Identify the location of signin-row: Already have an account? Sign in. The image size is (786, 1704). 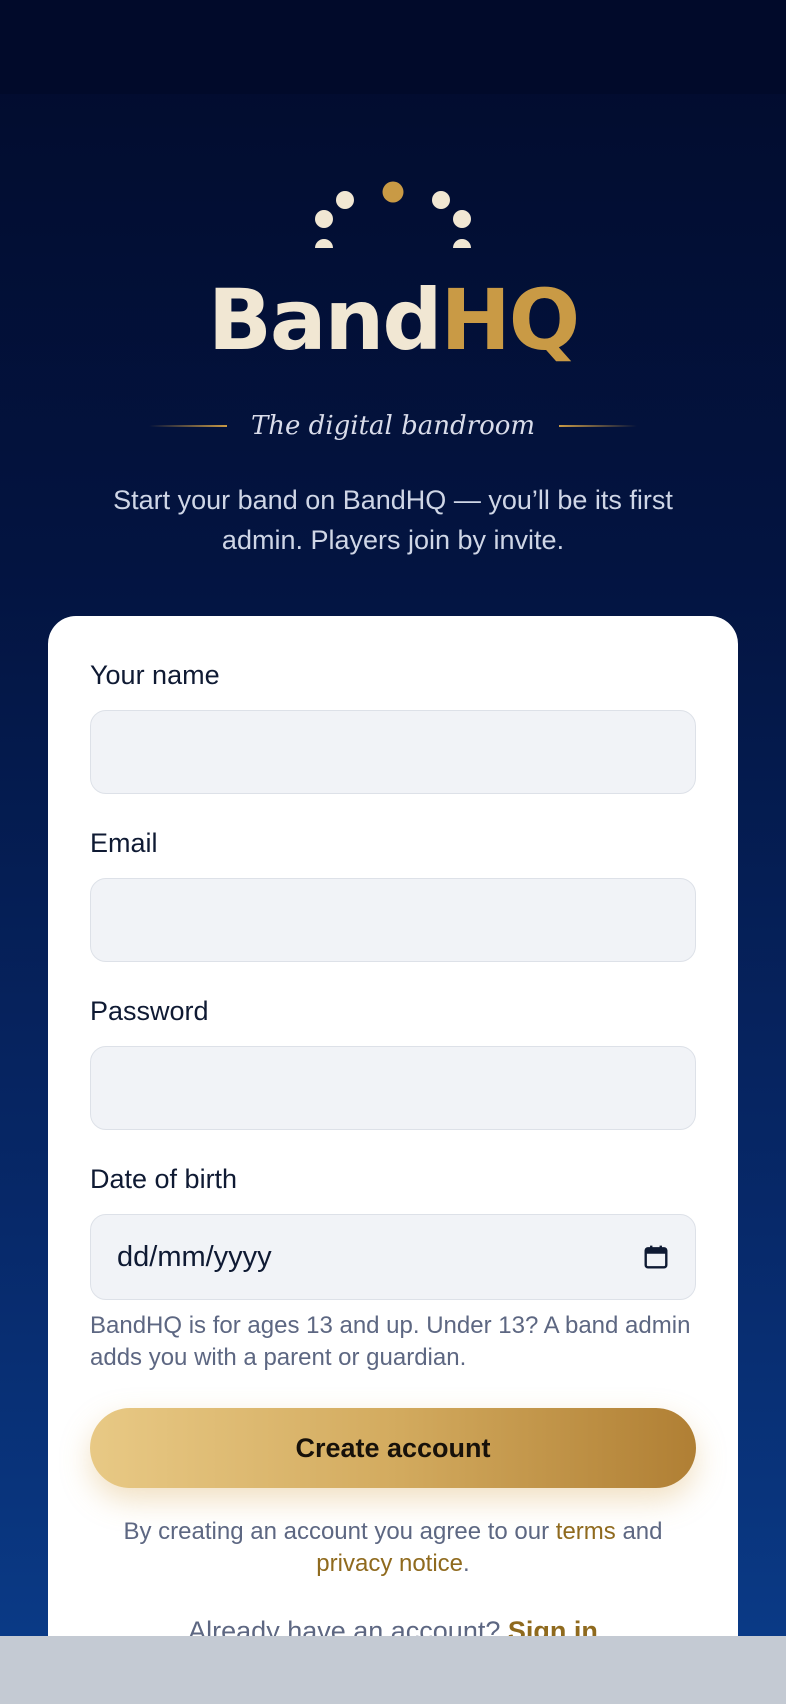
(393, 1626).